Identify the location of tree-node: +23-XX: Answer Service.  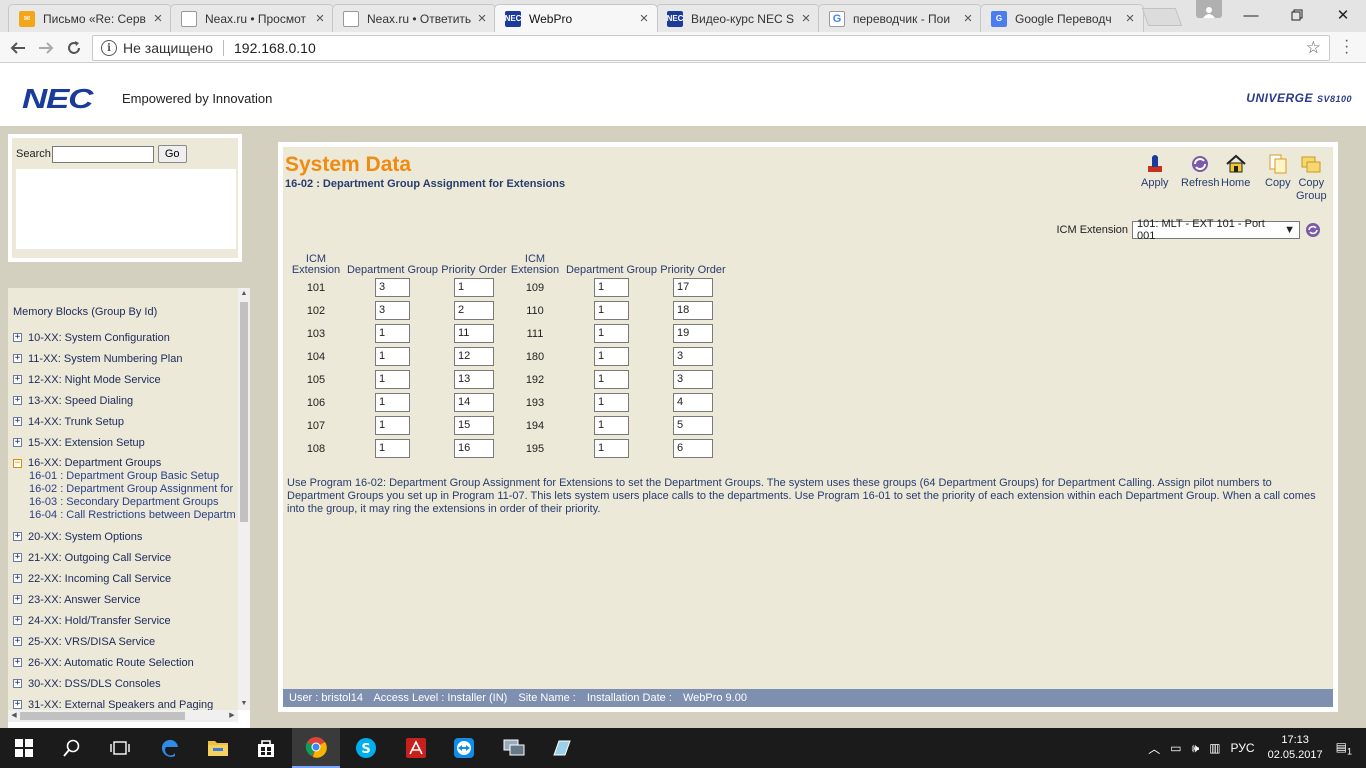
(125, 599).